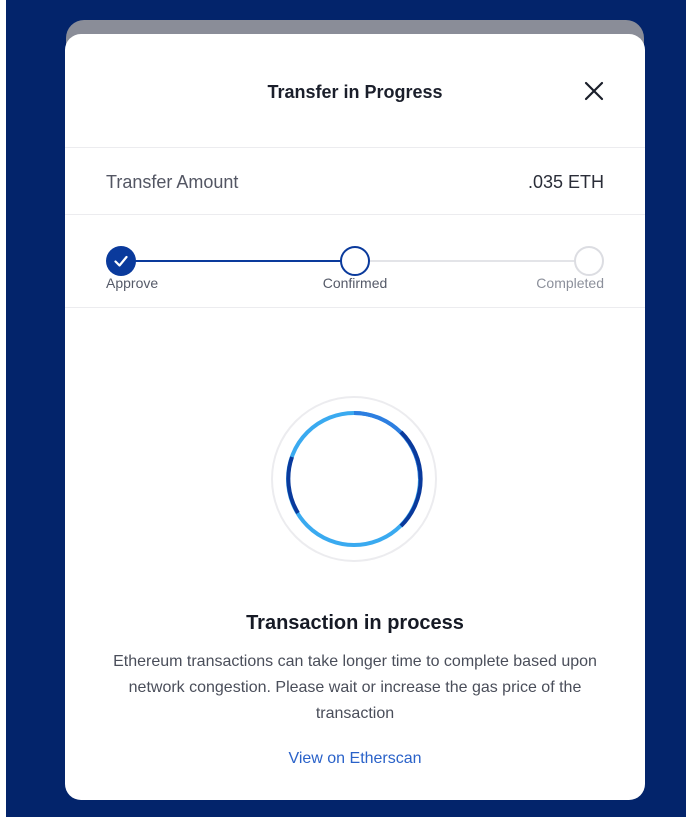 The image size is (686, 827). I want to click on spinner-ring-icon, so click(354, 479).